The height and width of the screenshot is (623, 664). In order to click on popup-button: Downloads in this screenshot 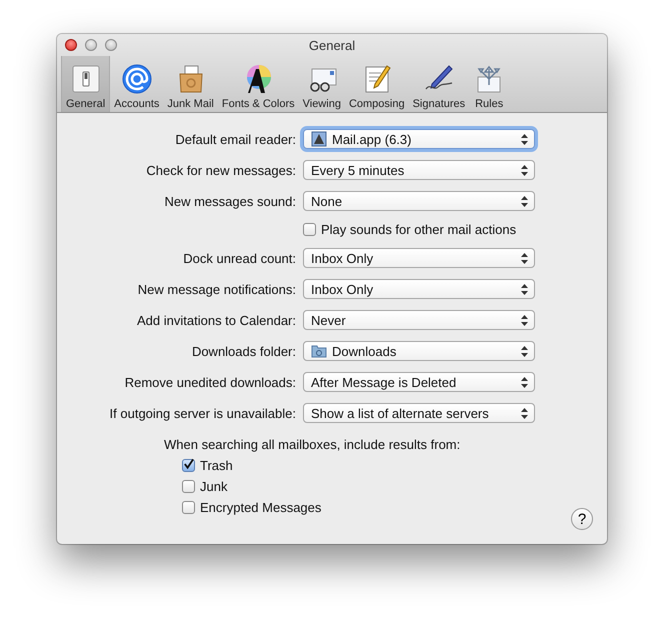, I will do `click(419, 351)`.